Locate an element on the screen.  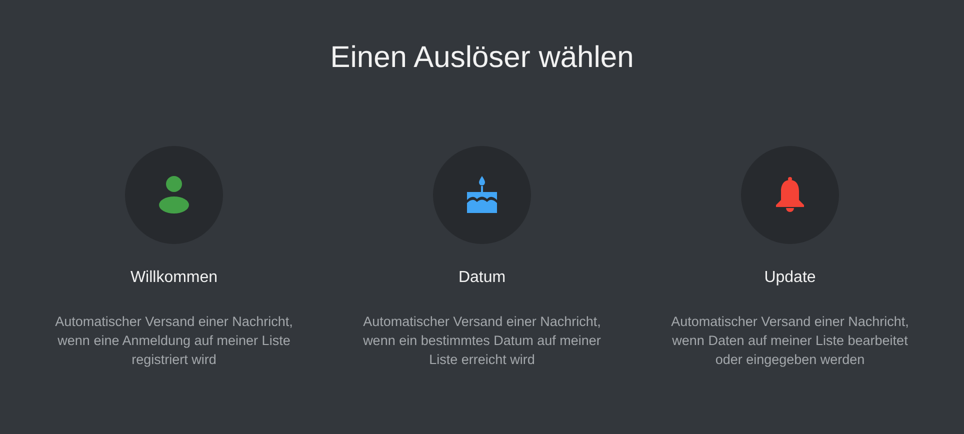
trigger-description: Automatischer Versand einer Nachricht, wenn Daten auf meiner Liste bearbeitet oder eingegeben werden is located at coordinates (790, 341).